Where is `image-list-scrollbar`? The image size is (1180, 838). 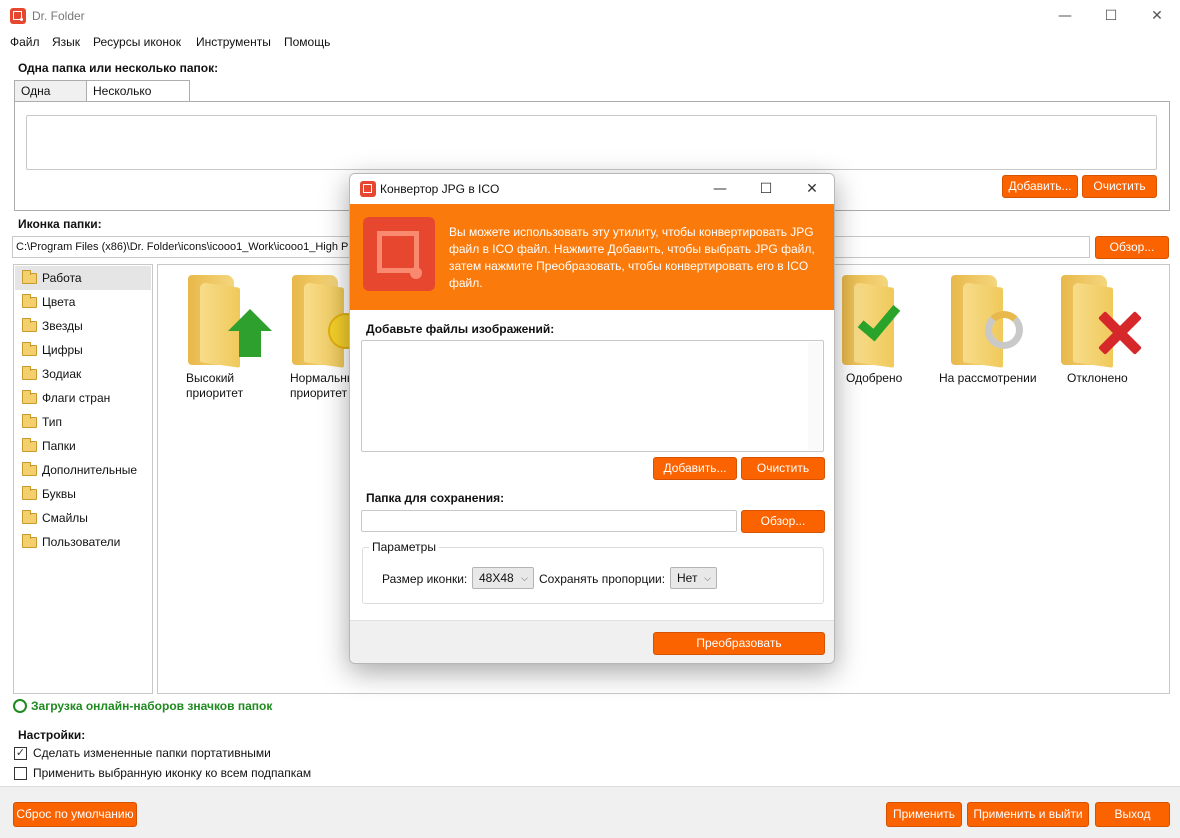 image-list-scrollbar is located at coordinates (815, 396).